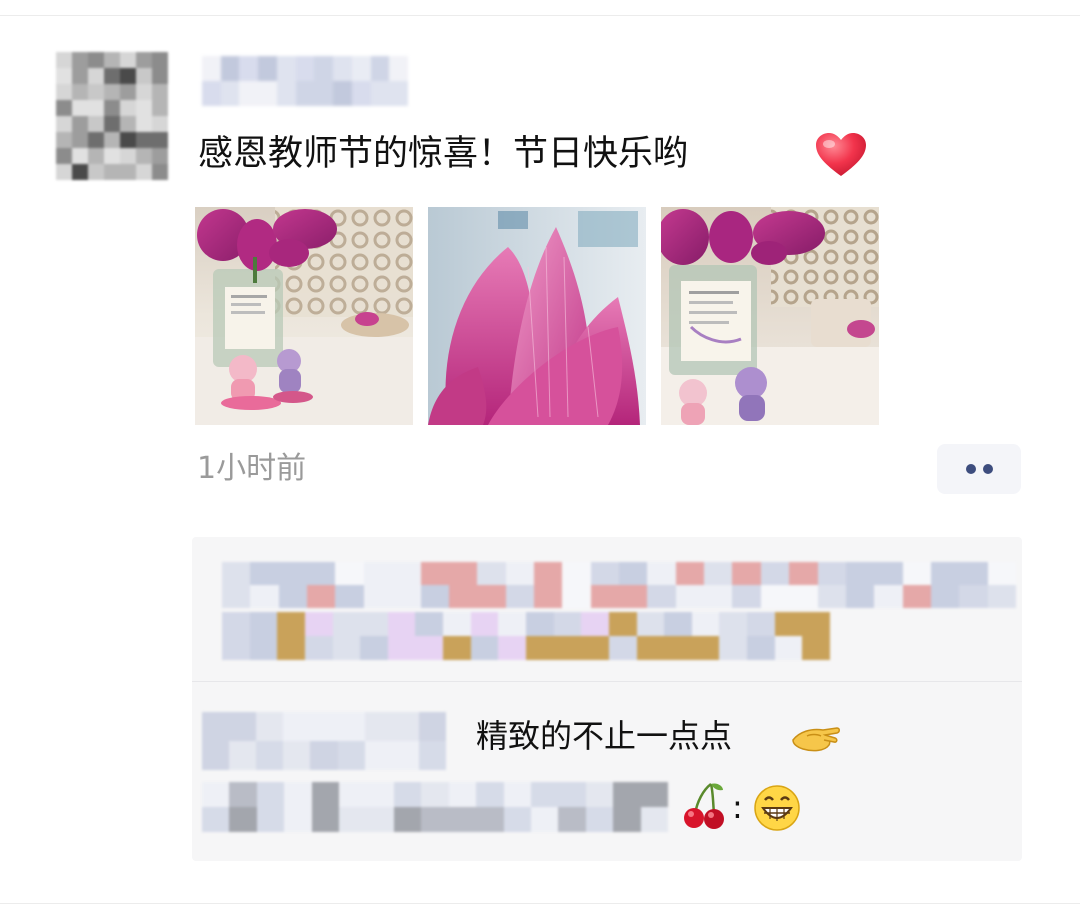  I want to click on top-divider, so click(540, 15).